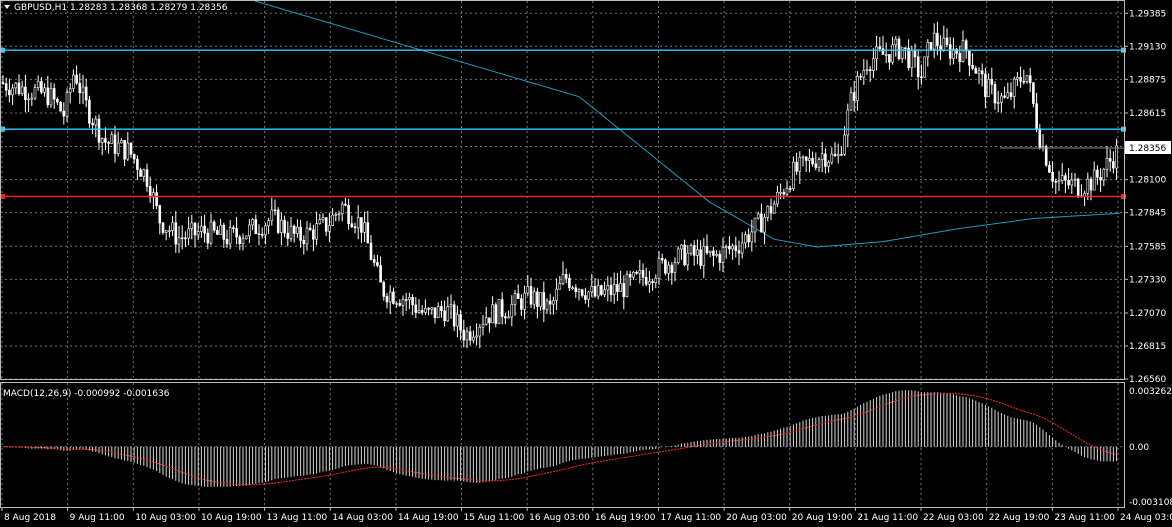 This screenshot has height=527, width=1172. What do you see at coordinates (1147, 247) in the screenshot?
I see `price-tick-label: 1.27585` at bounding box center [1147, 247].